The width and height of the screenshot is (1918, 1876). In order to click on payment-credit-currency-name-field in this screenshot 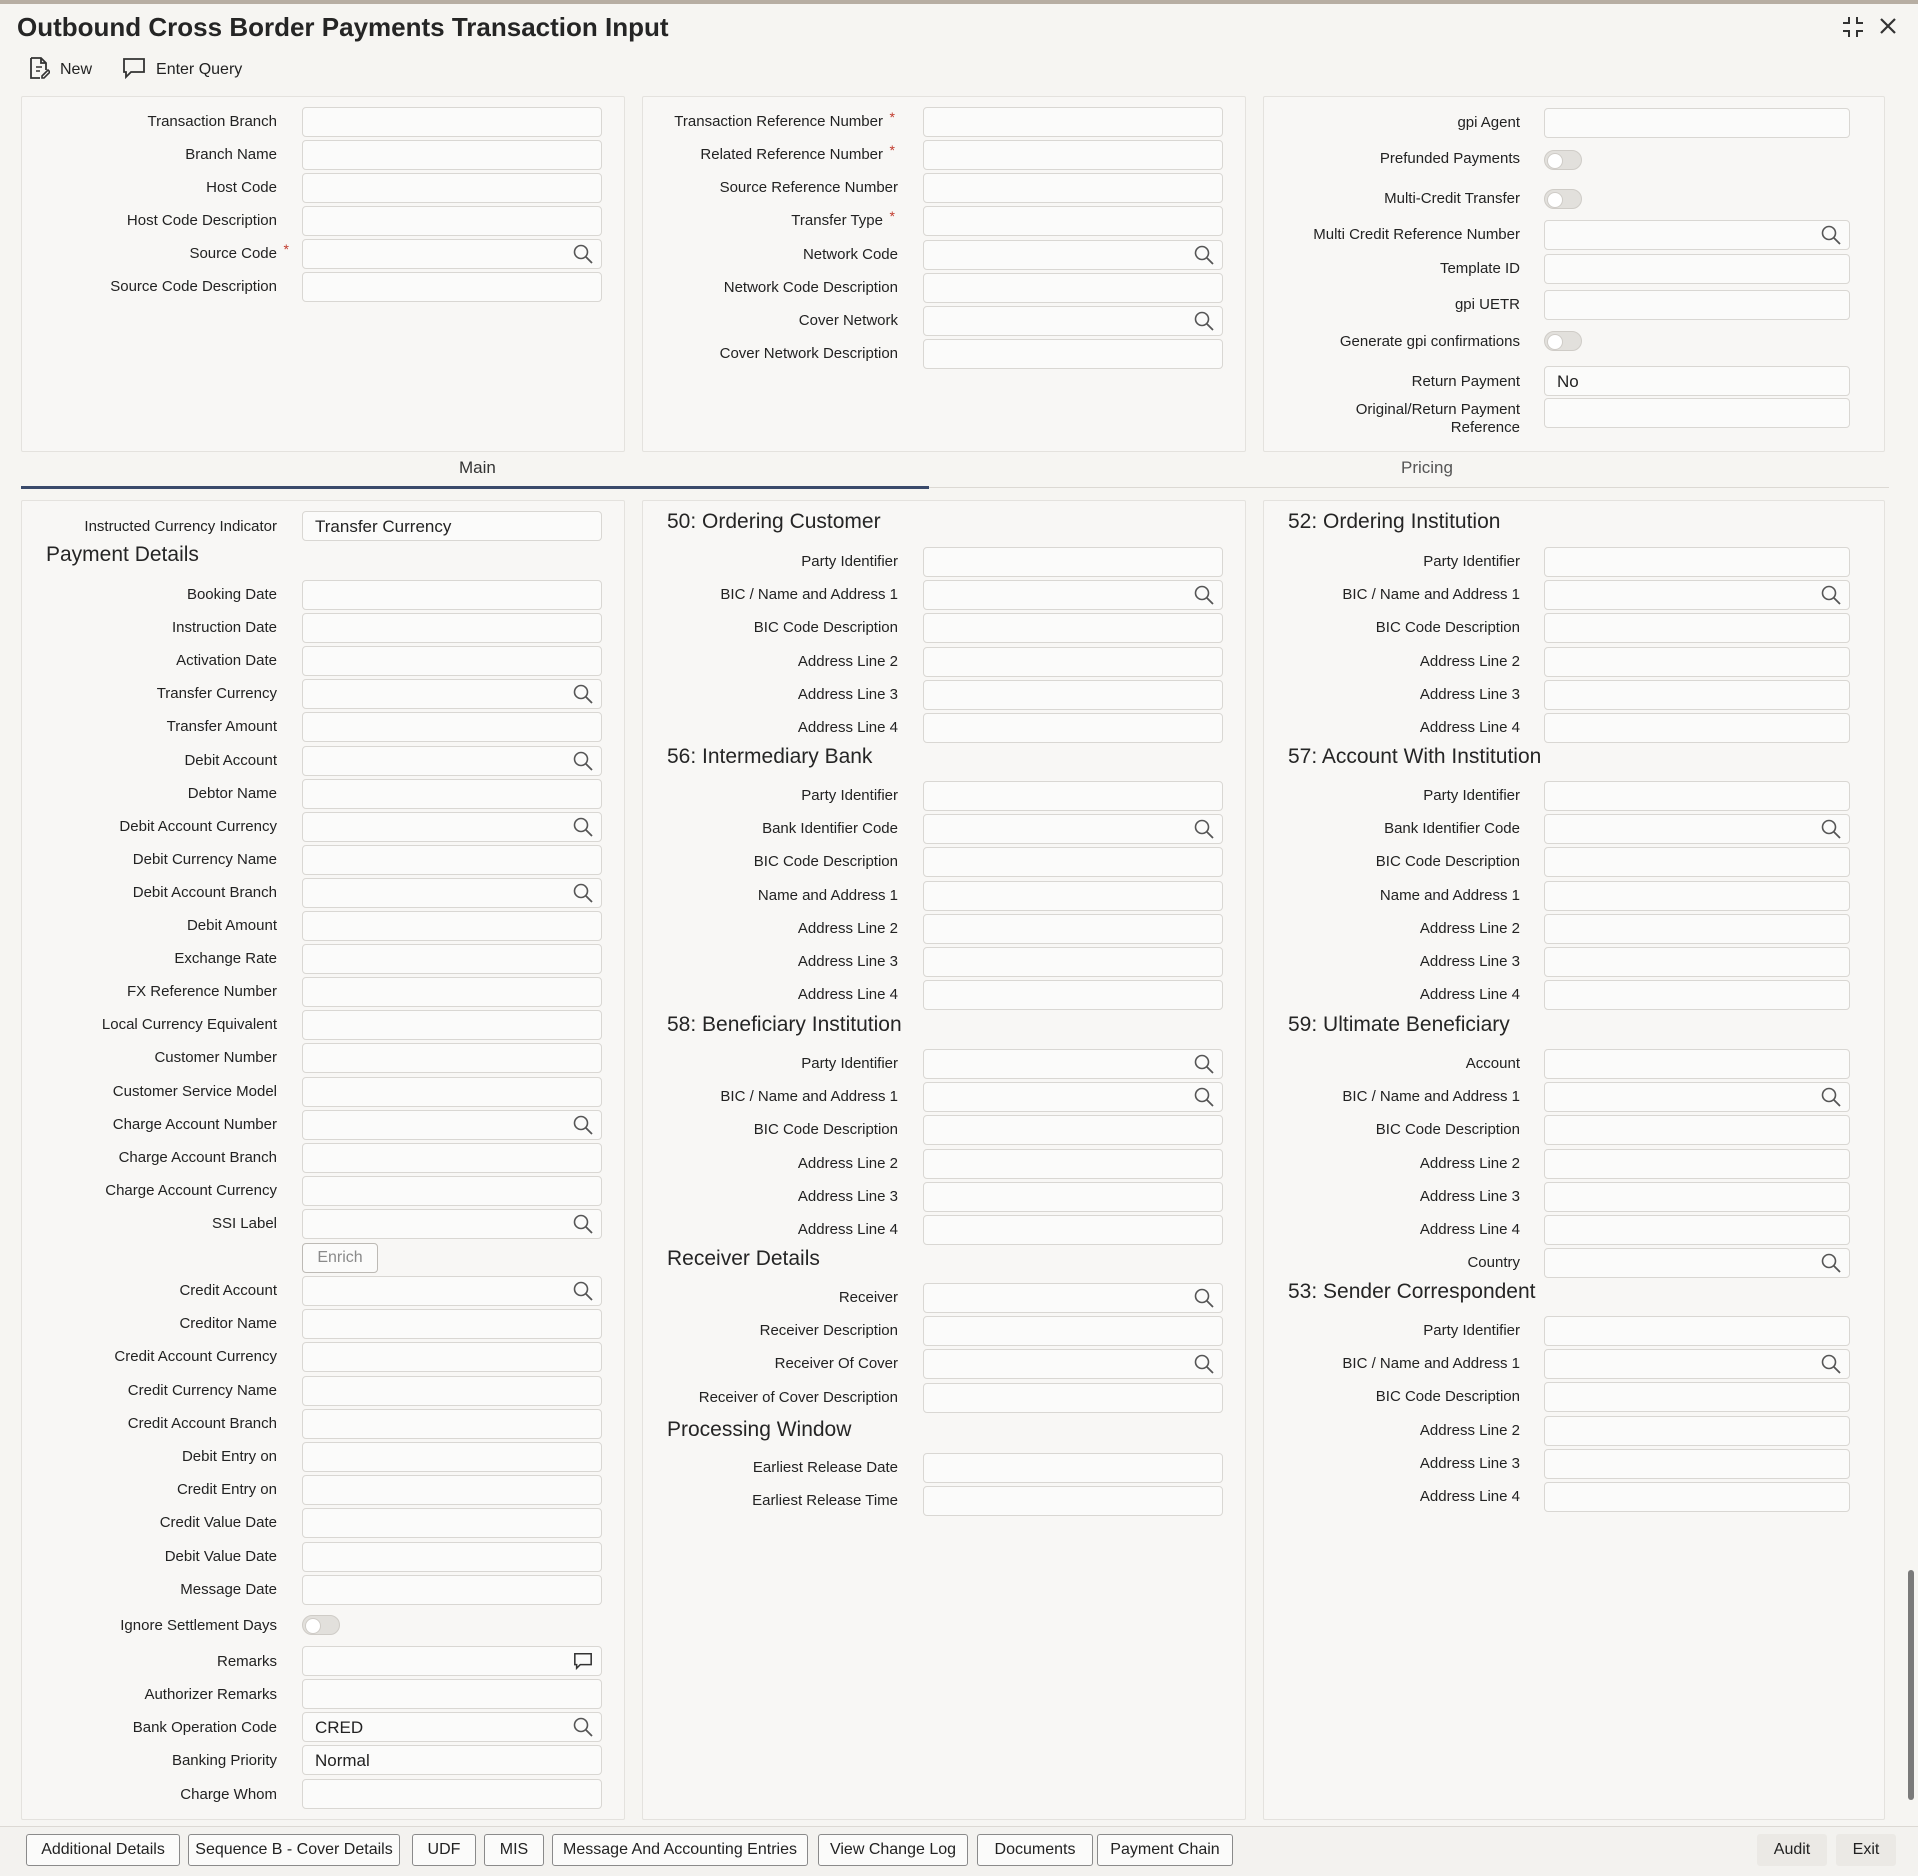, I will do `click(452, 1390)`.